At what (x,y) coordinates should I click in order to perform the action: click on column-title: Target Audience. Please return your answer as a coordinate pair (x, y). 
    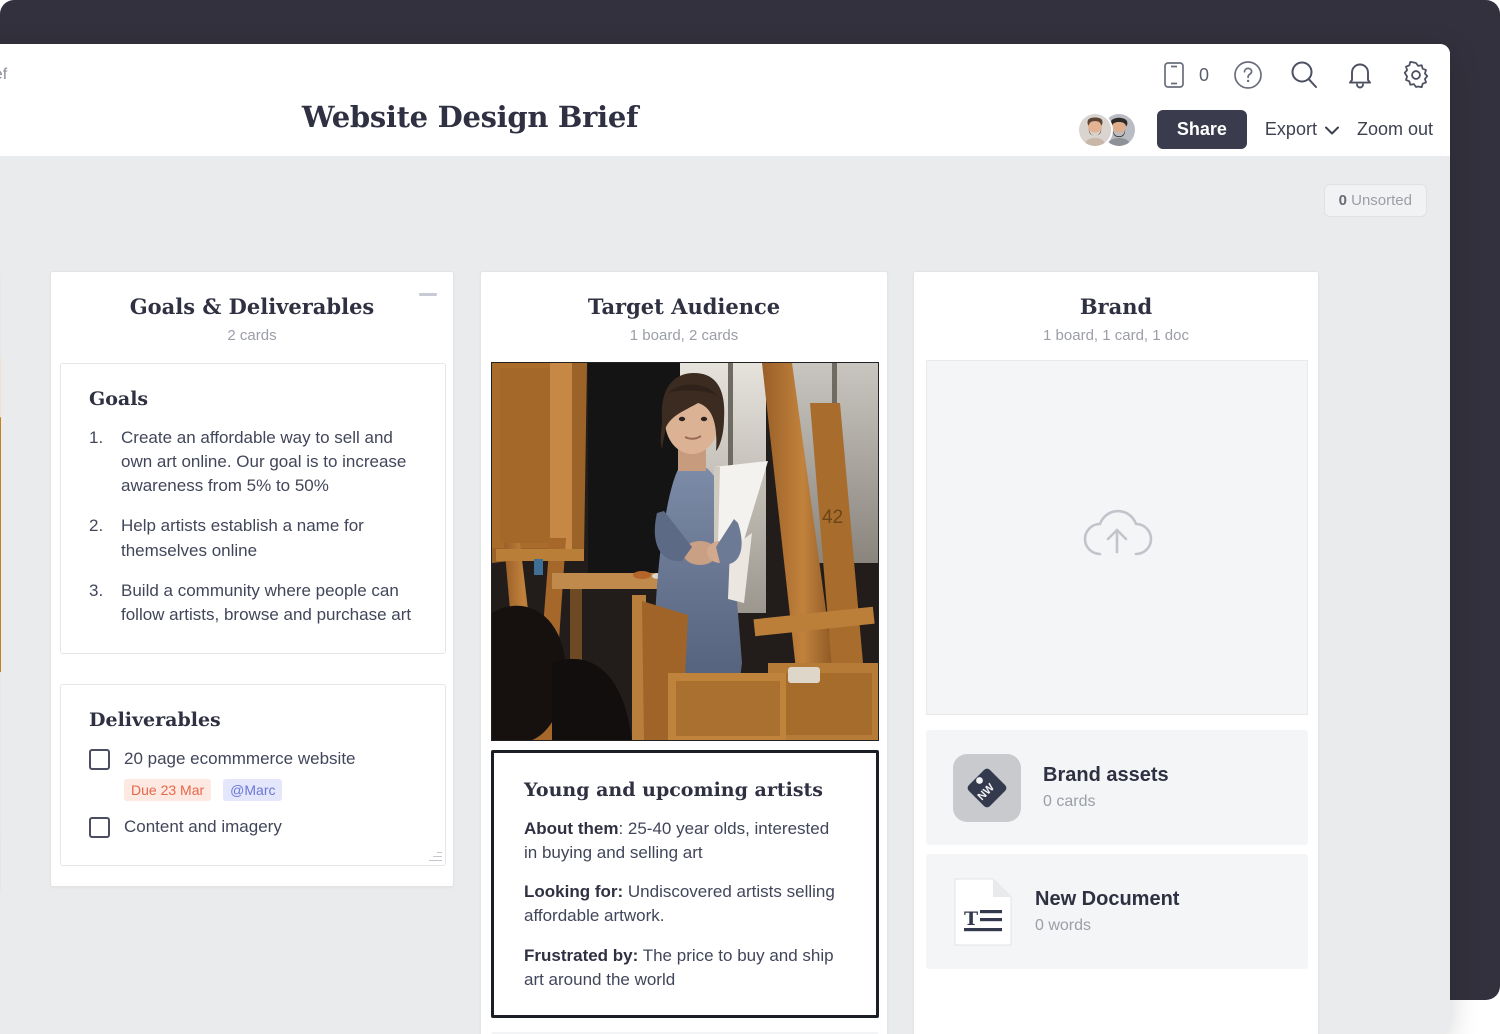
    Looking at the image, I should click on (684, 306).